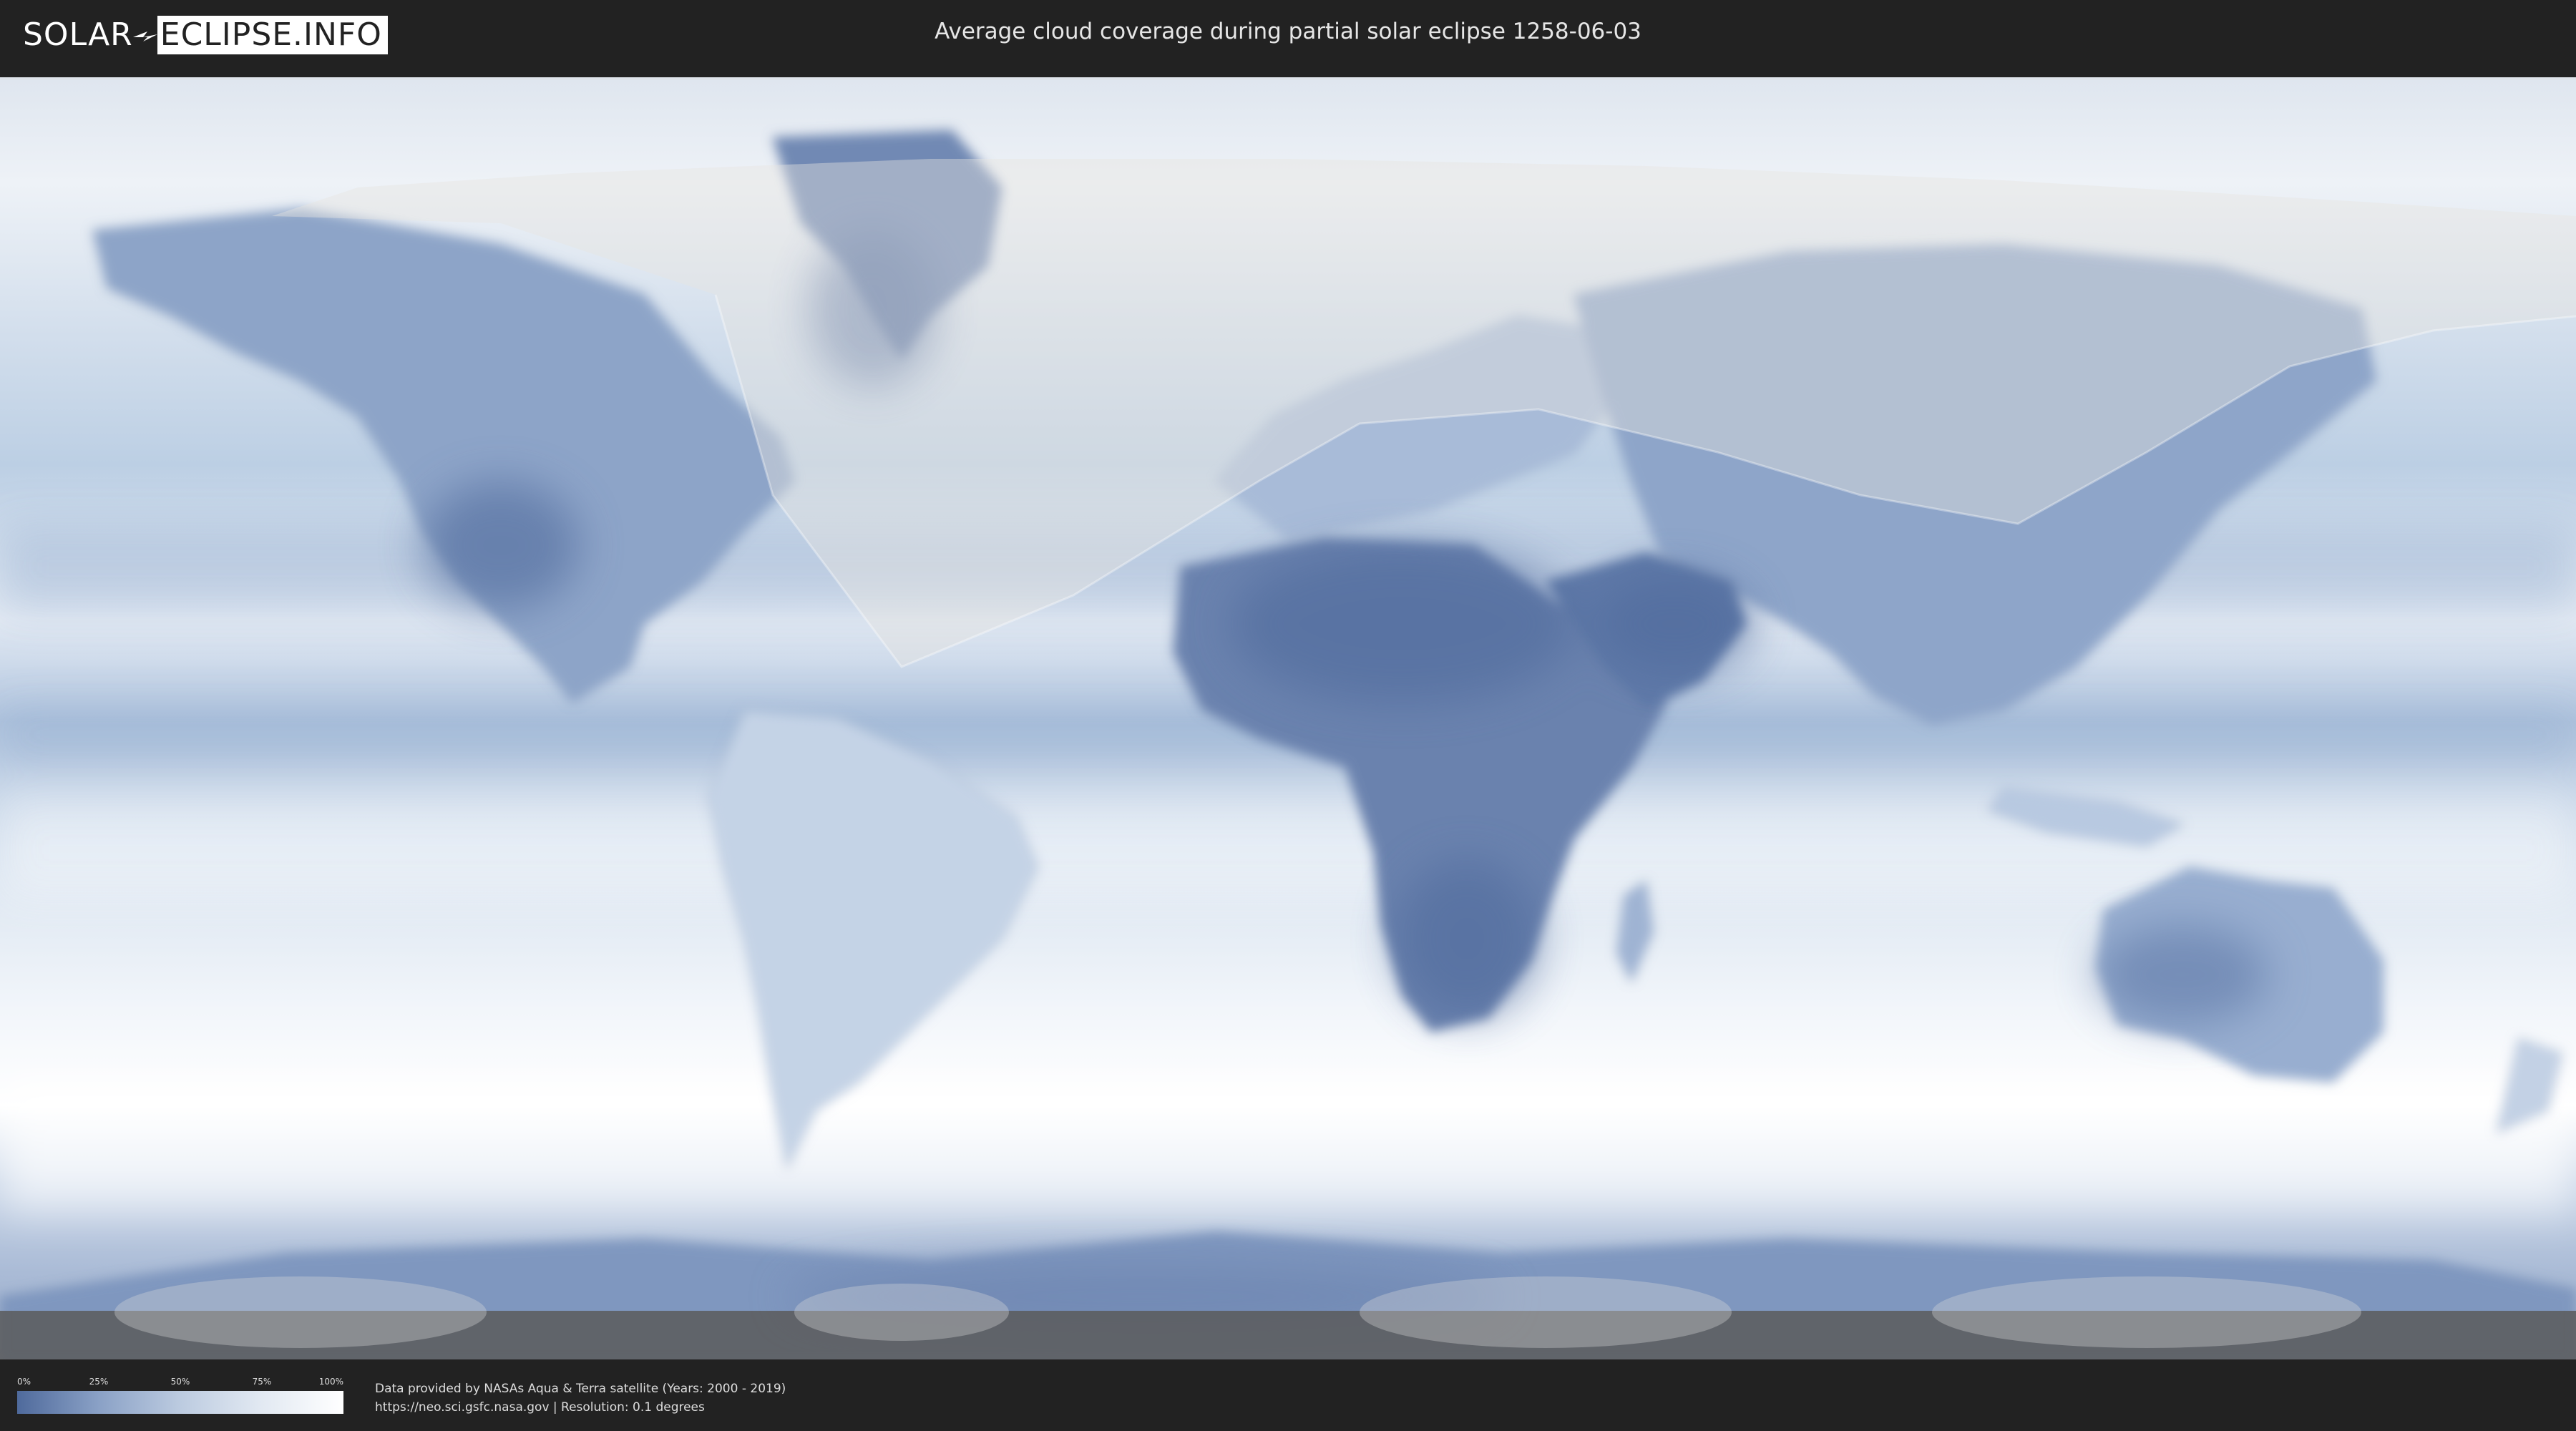 The image size is (2576, 1431). I want to click on legend-tick: 0%, so click(24, 1382).